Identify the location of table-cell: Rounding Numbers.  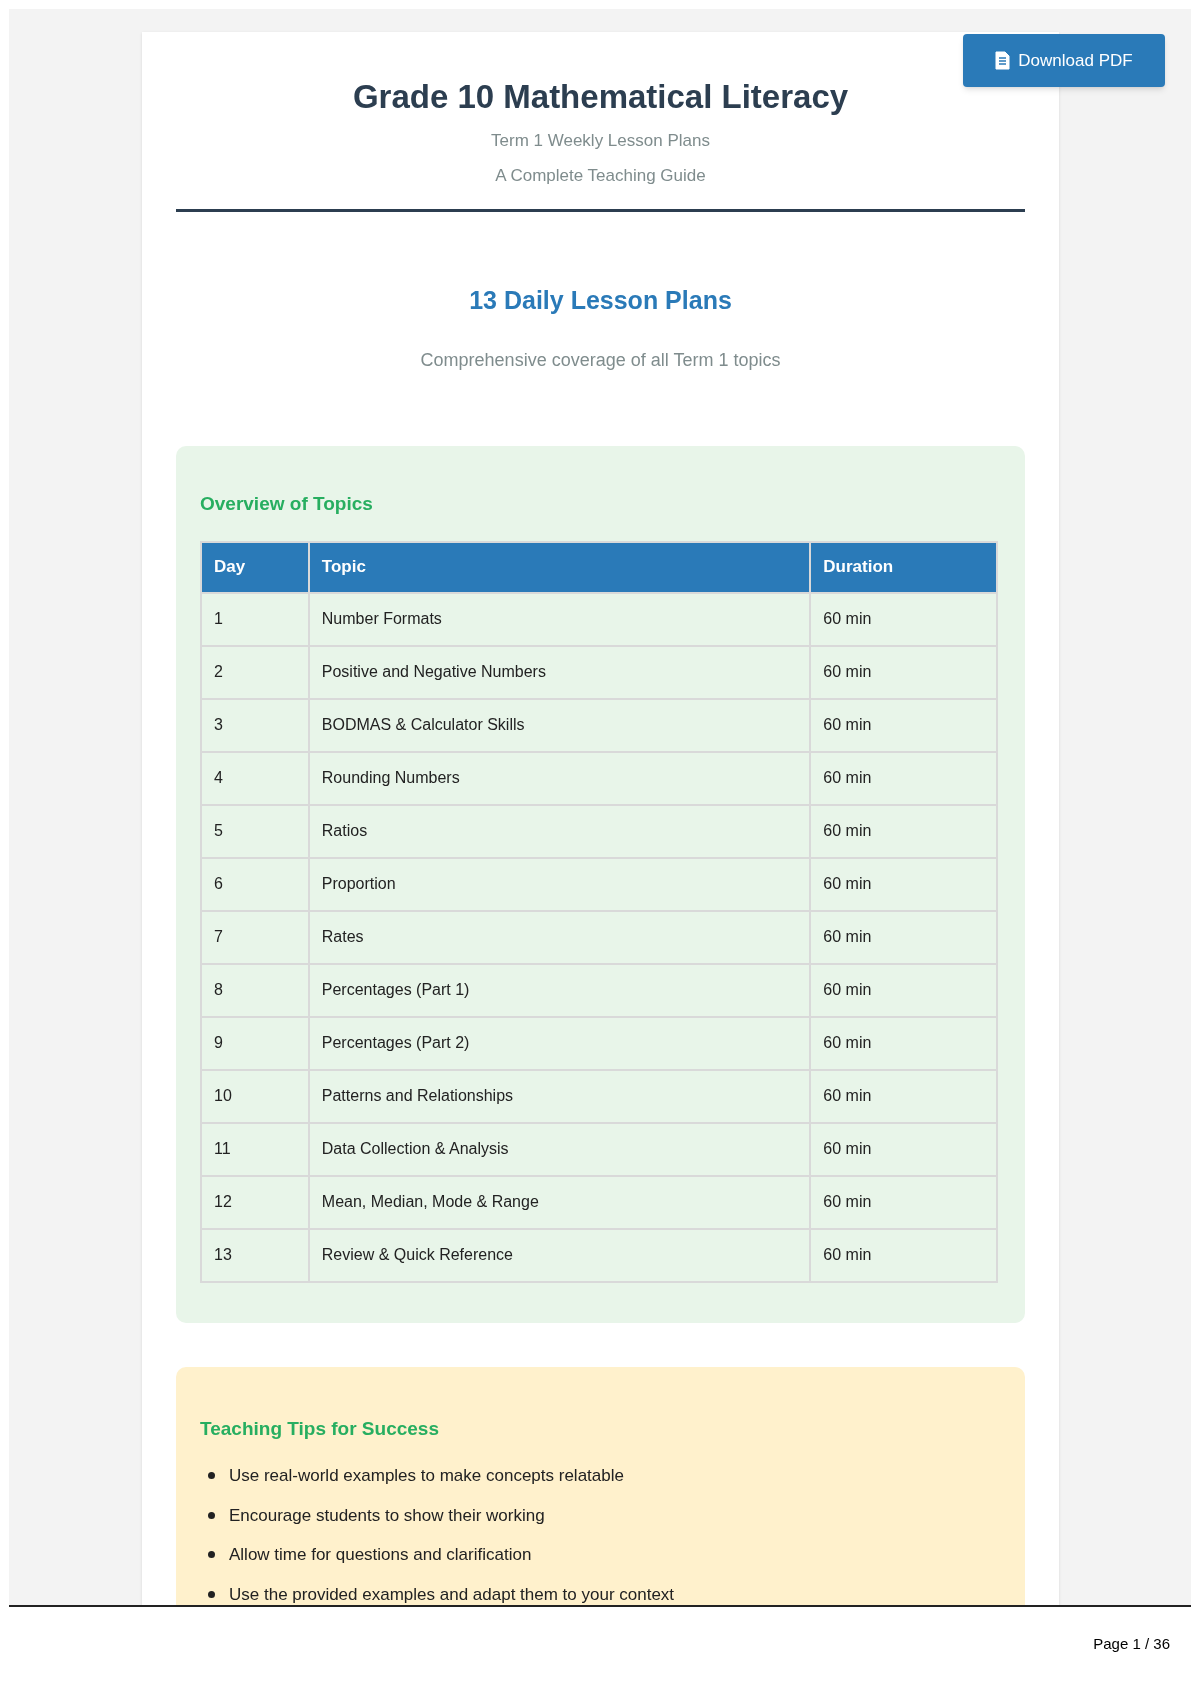
(559, 778).